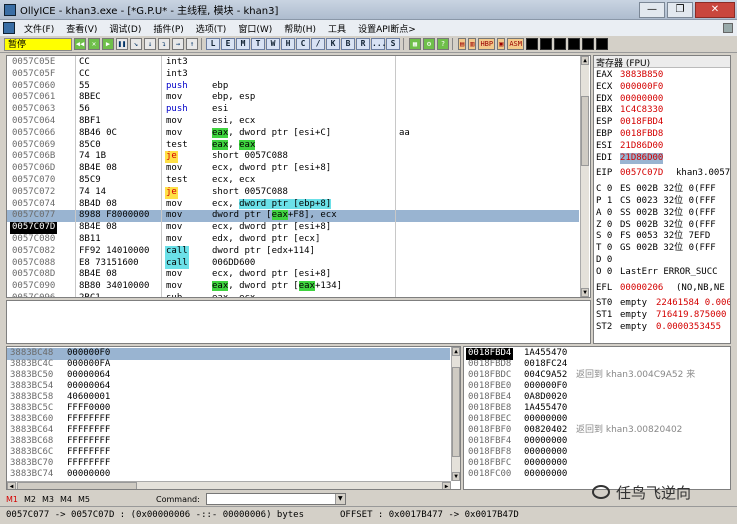 The height and width of the screenshot is (524, 737). What do you see at coordinates (293, 181) in the screenshot?
I see `disasm-row: 0057C070 85C9 test ecx, ecx` at bounding box center [293, 181].